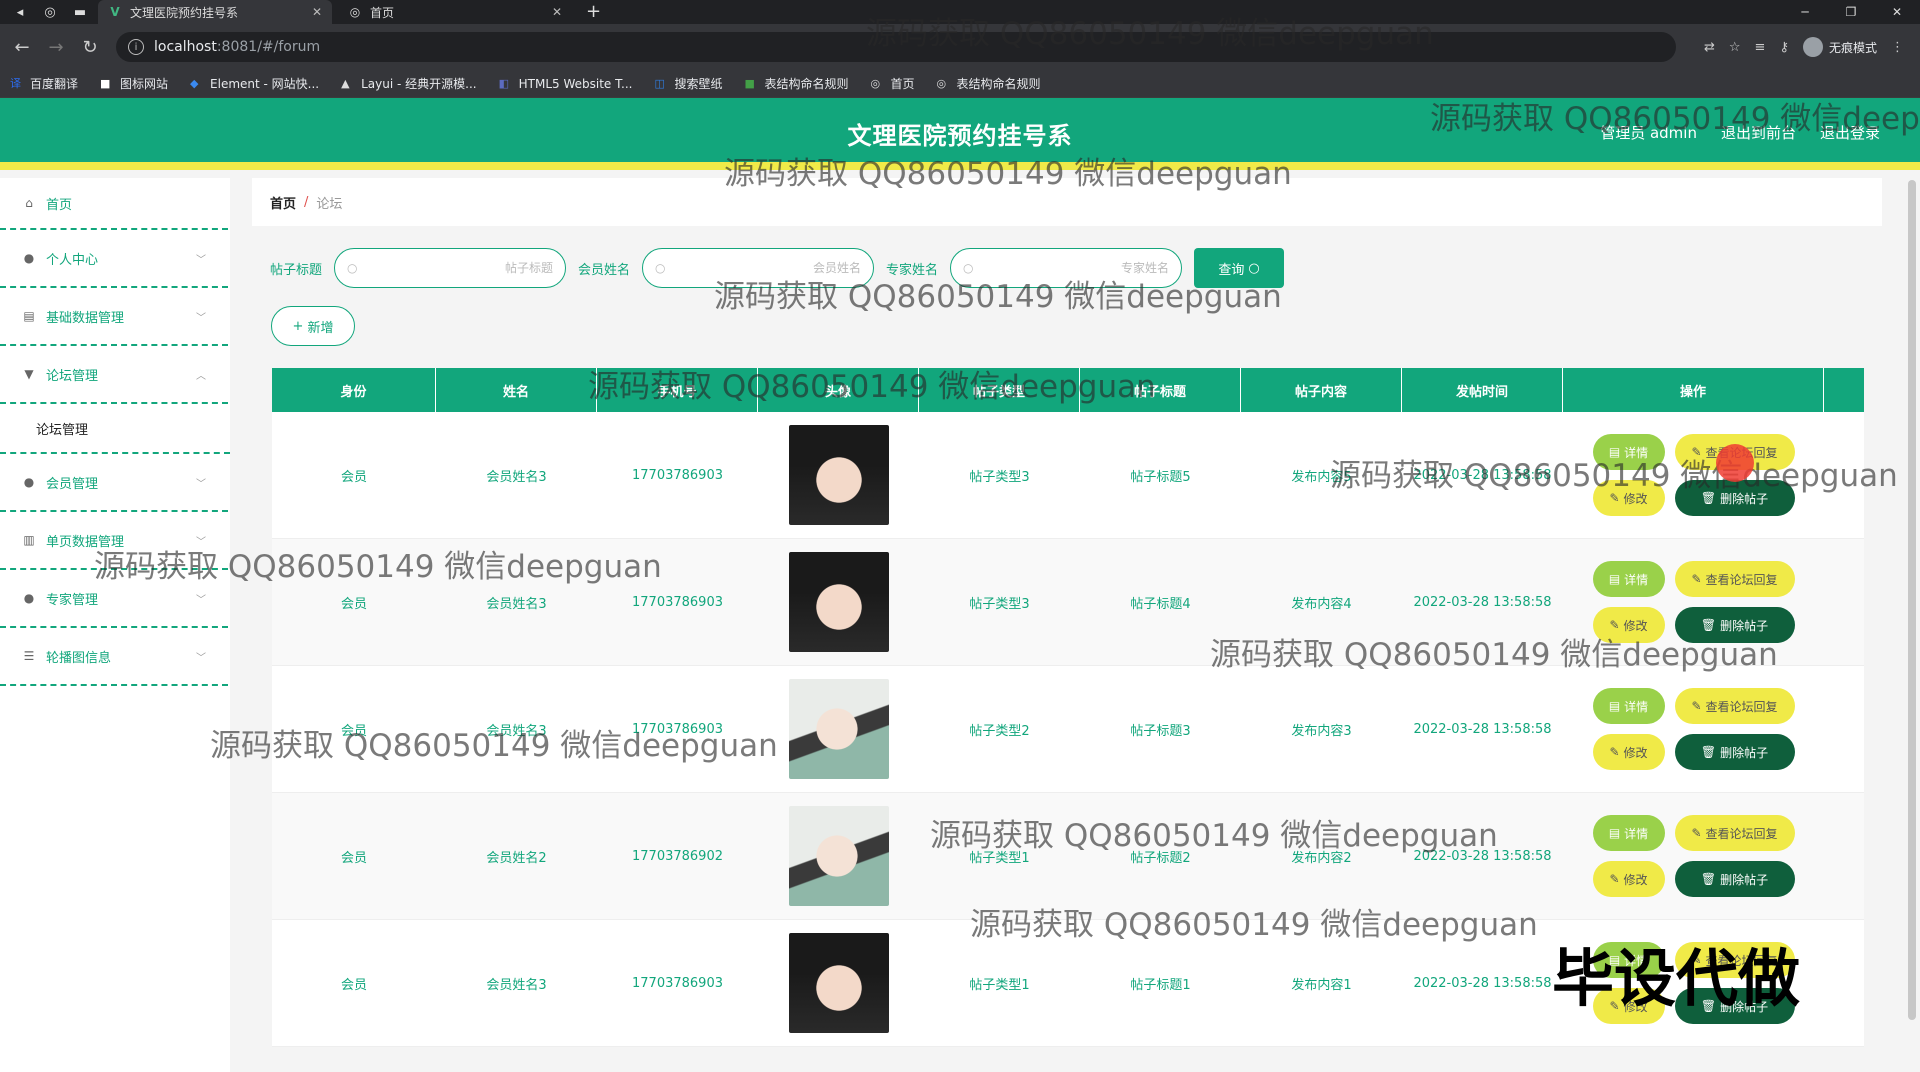 The width and height of the screenshot is (1920, 1072). What do you see at coordinates (1912, 600) in the screenshot?
I see `page-scrollbar` at bounding box center [1912, 600].